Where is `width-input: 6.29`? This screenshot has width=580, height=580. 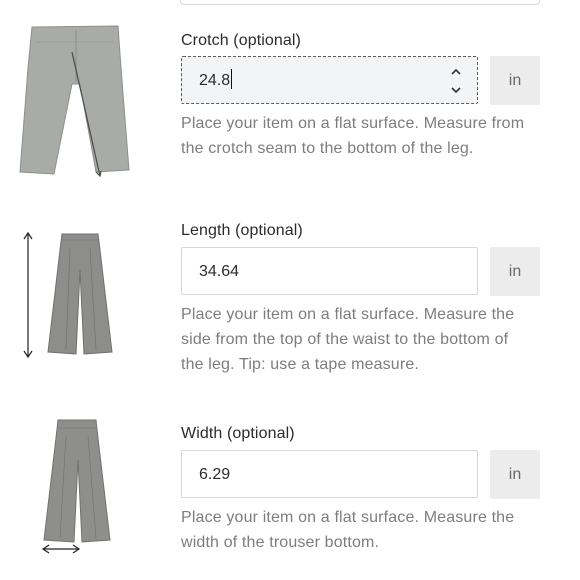 width-input: 6.29 is located at coordinates (329, 474).